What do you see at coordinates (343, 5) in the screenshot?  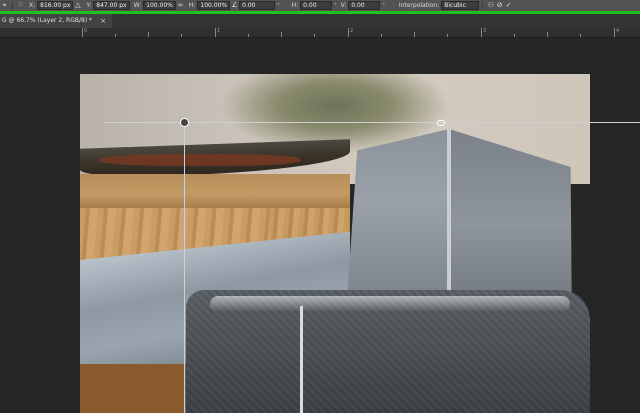 I see `vskew-label: V:` at bounding box center [343, 5].